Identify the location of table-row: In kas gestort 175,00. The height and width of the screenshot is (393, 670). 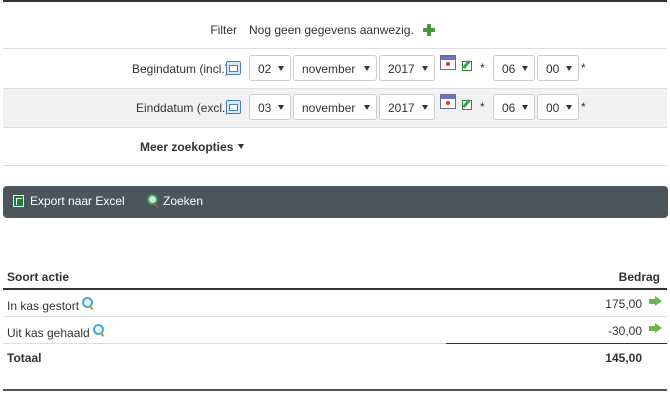
(335, 303).